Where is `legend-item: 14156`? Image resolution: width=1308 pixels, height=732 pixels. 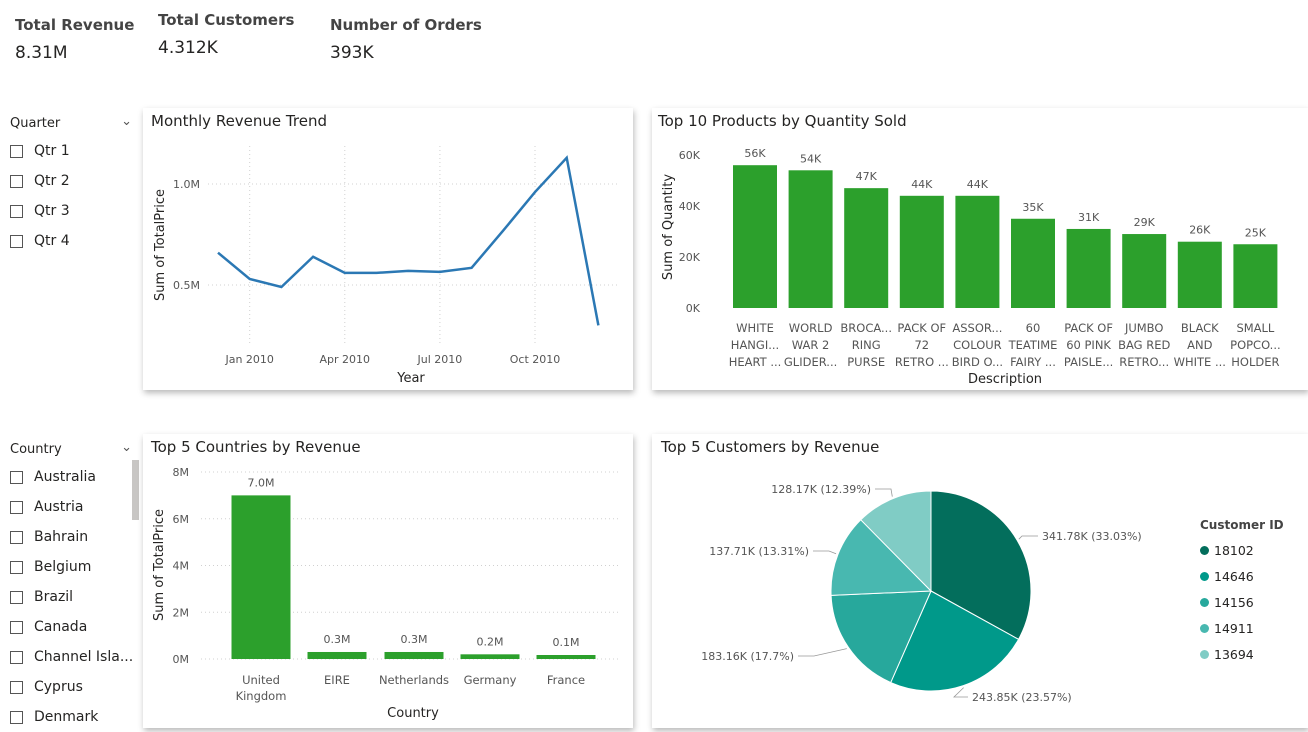 legend-item: 14156 is located at coordinates (1242, 602).